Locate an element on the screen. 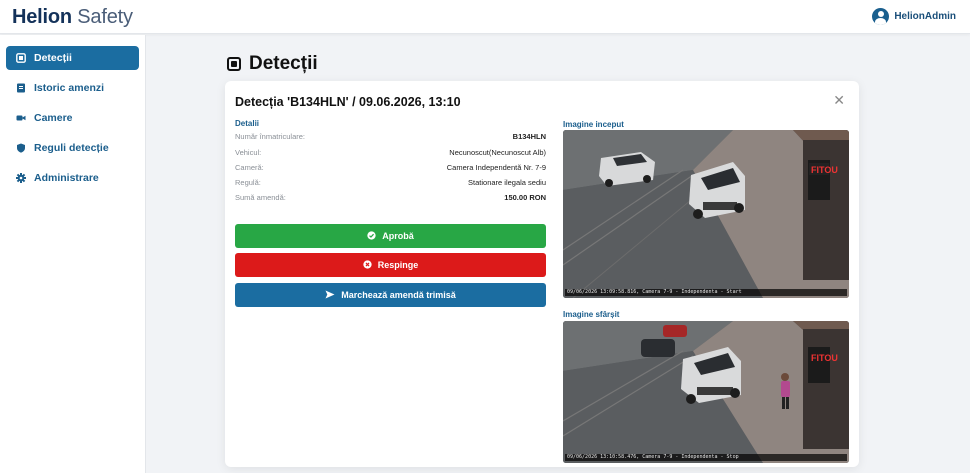 The width and height of the screenshot is (970, 473). camera-icon is located at coordinates (21, 118).